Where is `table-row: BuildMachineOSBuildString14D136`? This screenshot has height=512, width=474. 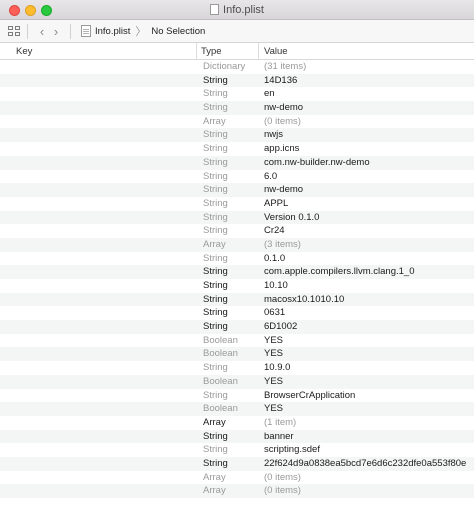
table-row: BuildMachineOSBuildString14D136 is located at coordinates (237, 80).